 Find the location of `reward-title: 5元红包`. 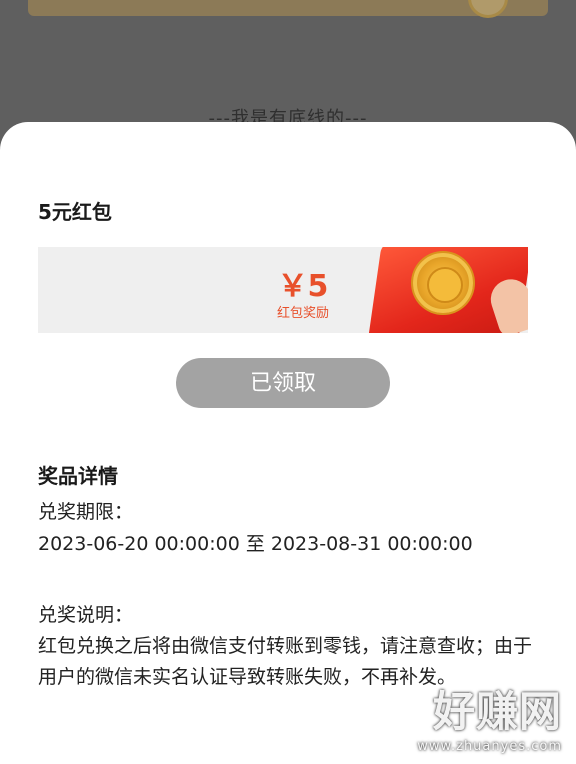

reward-title: 5元红包 is located at coordinates (75, 212).